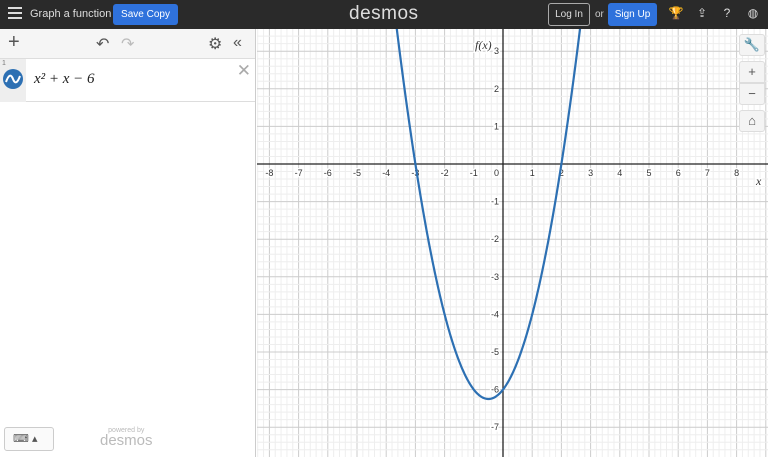  I want to click on expression-index: 1, so click(4, 63).